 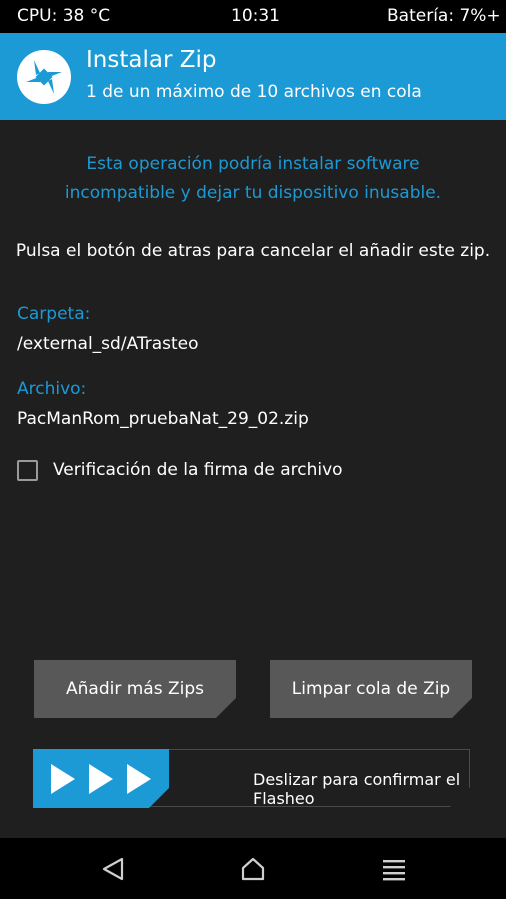 I want to click on slider-handle, so click(x=101, y=778).